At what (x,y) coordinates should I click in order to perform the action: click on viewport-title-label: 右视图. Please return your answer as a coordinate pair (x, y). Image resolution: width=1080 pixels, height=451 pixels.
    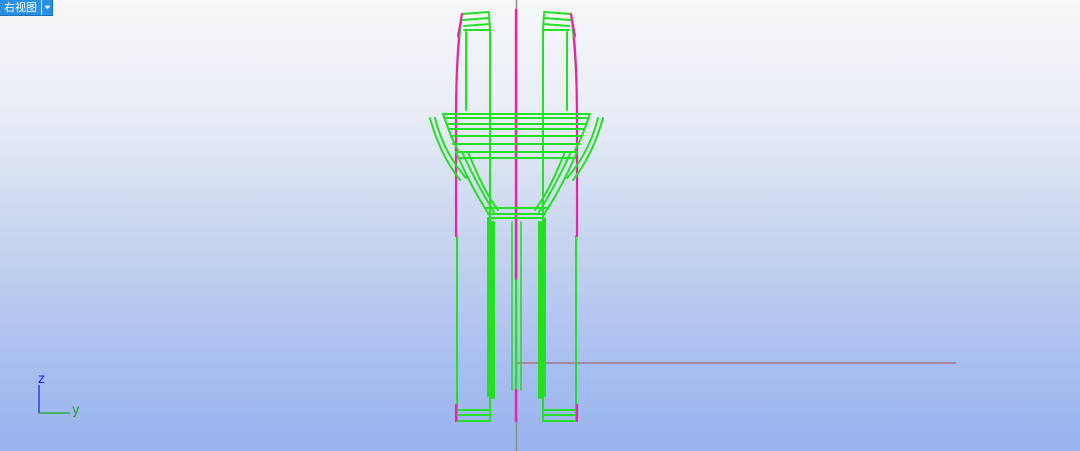
    Looking at the image, I should click on (20, 7).